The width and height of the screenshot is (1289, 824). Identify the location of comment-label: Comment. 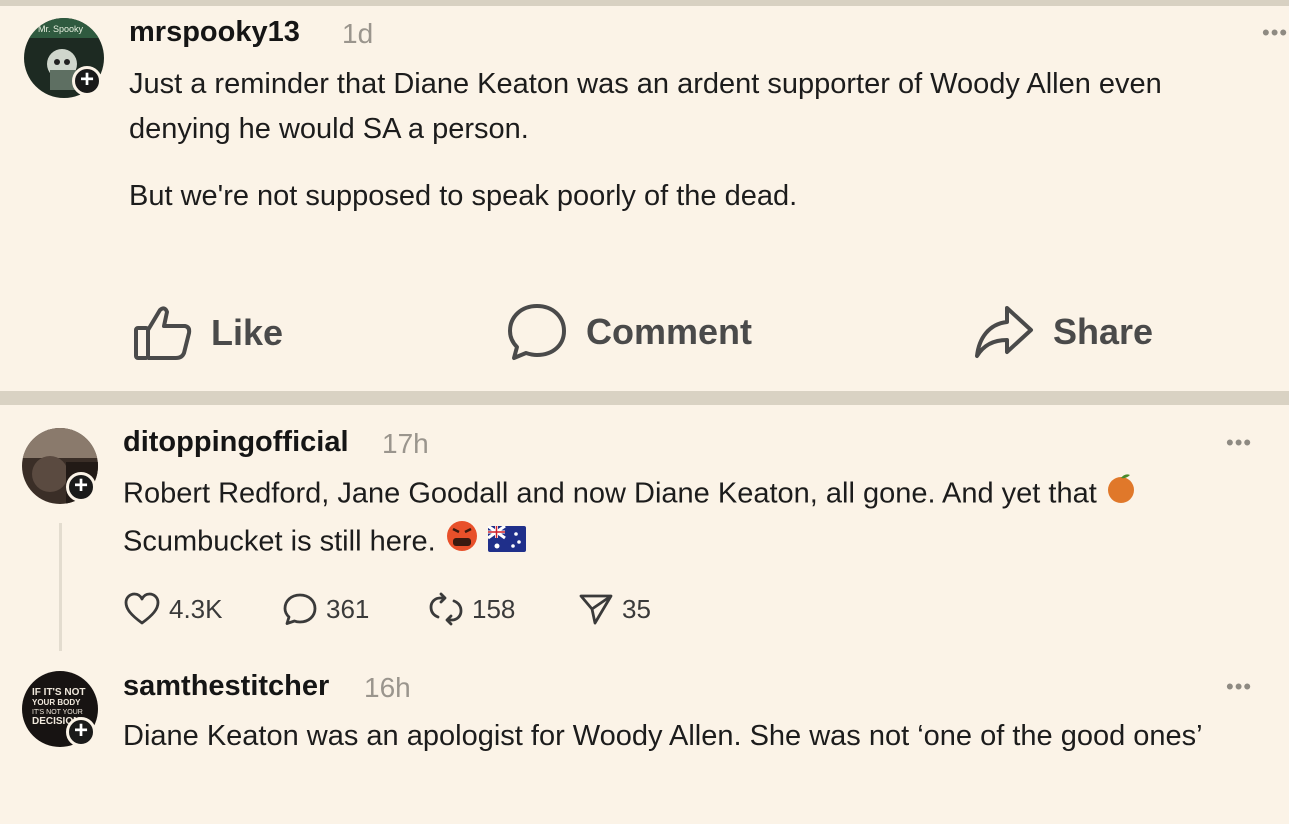
(669, 331).